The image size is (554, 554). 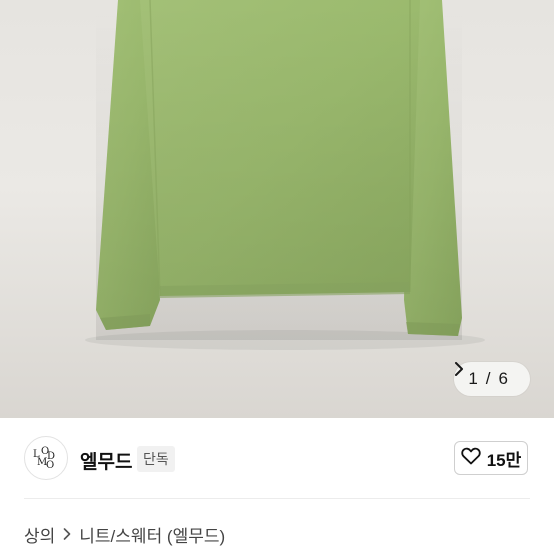 I want to click on pager-current: 1, so click(x=473, y=378).